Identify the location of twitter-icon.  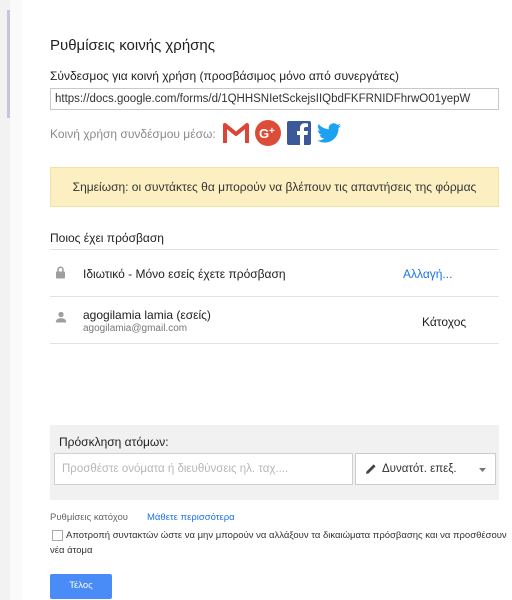
(329, 133).